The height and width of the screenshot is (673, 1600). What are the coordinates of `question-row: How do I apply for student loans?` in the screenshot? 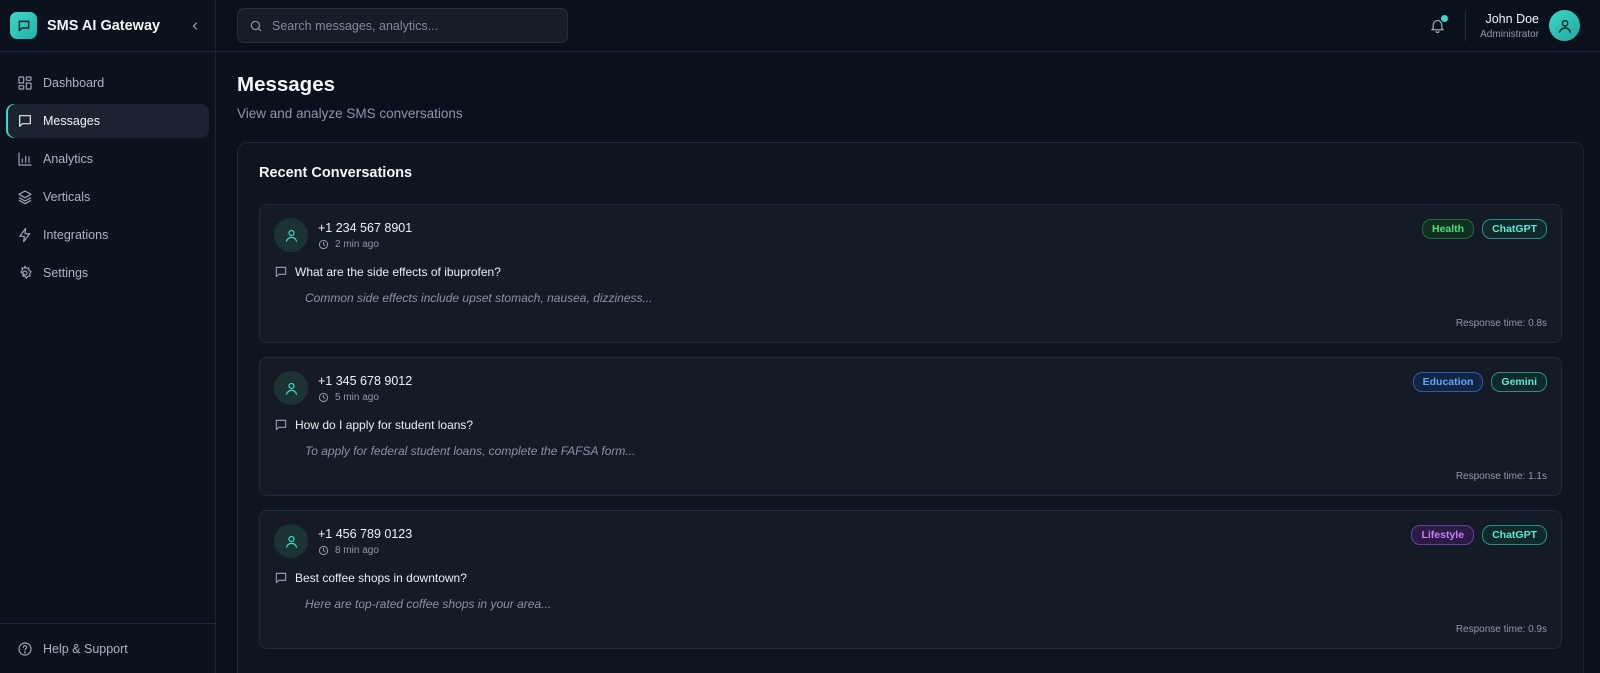 It's located at (910, 425).